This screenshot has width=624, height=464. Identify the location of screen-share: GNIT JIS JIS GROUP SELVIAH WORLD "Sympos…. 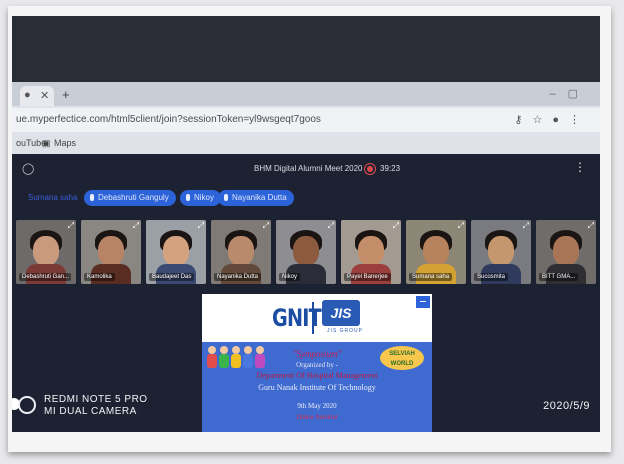
(317, 363).